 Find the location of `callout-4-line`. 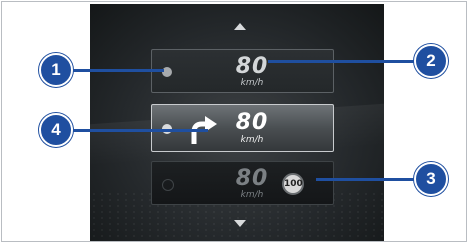

callout-4-line is located at coordinates (138, 130).